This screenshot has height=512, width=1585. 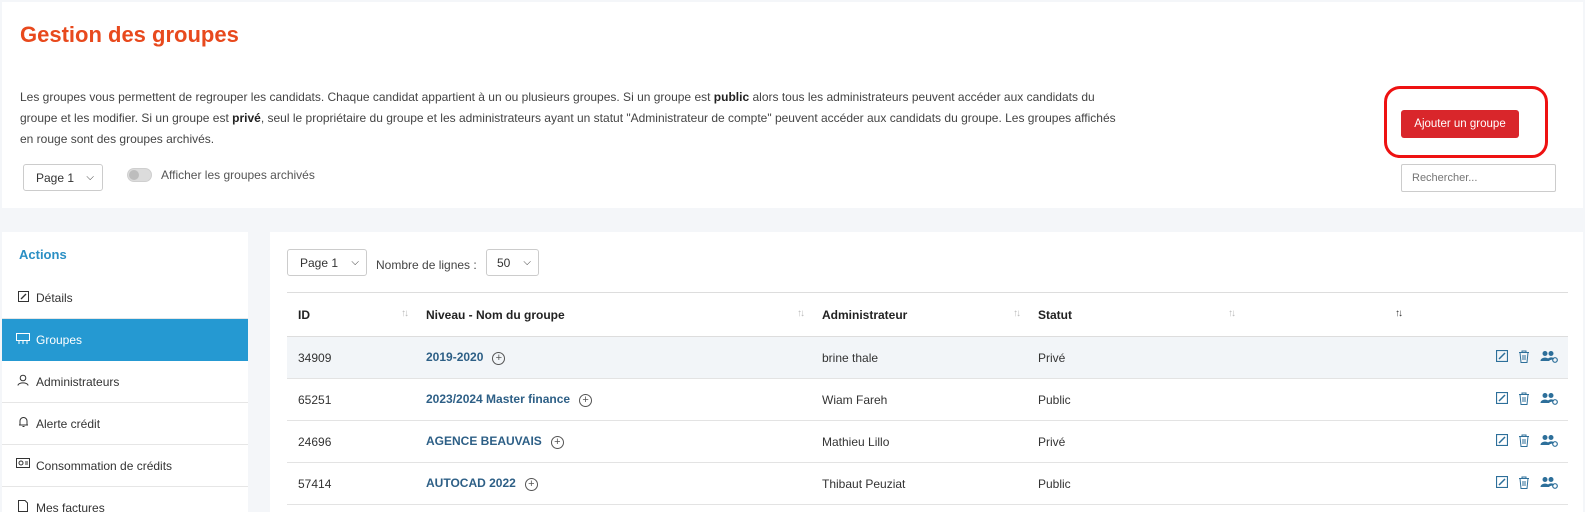 I want to click on header-group-name: Niveau - Nom du groupe ↑↓, so click(x=613, y=314).